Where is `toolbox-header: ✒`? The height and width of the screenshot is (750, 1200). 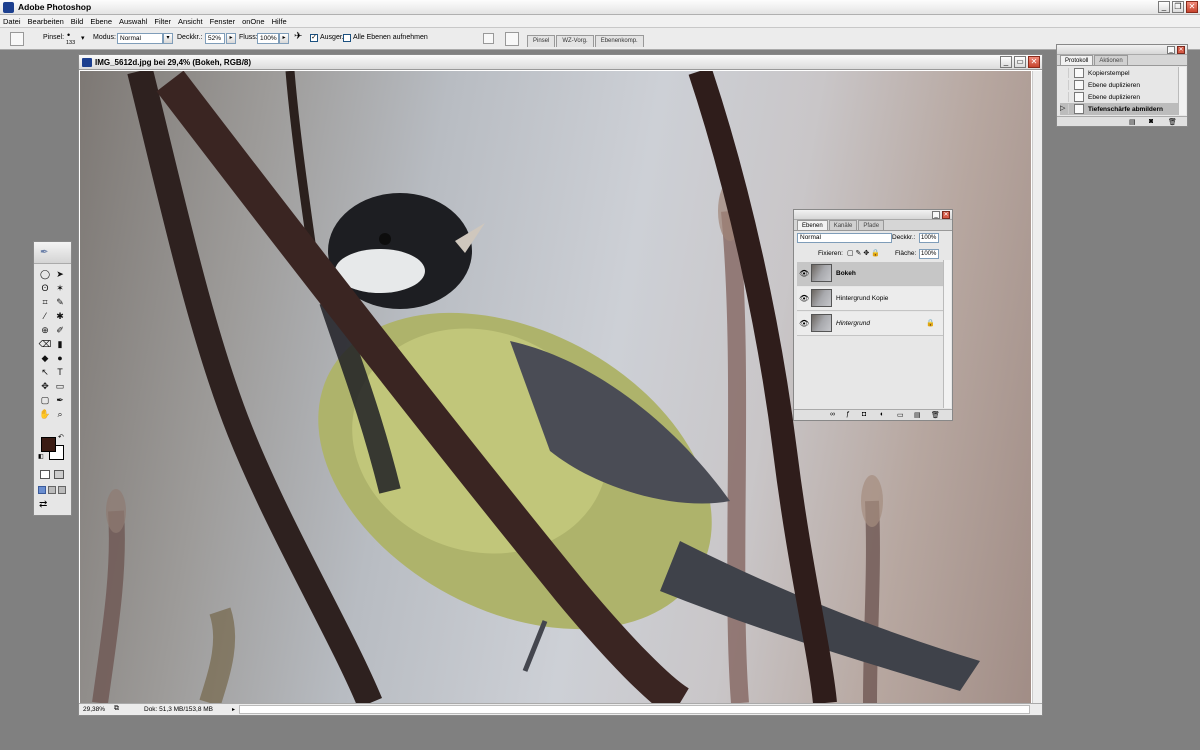
toolbox-header: ✒ is located at coordinates (52, 253).